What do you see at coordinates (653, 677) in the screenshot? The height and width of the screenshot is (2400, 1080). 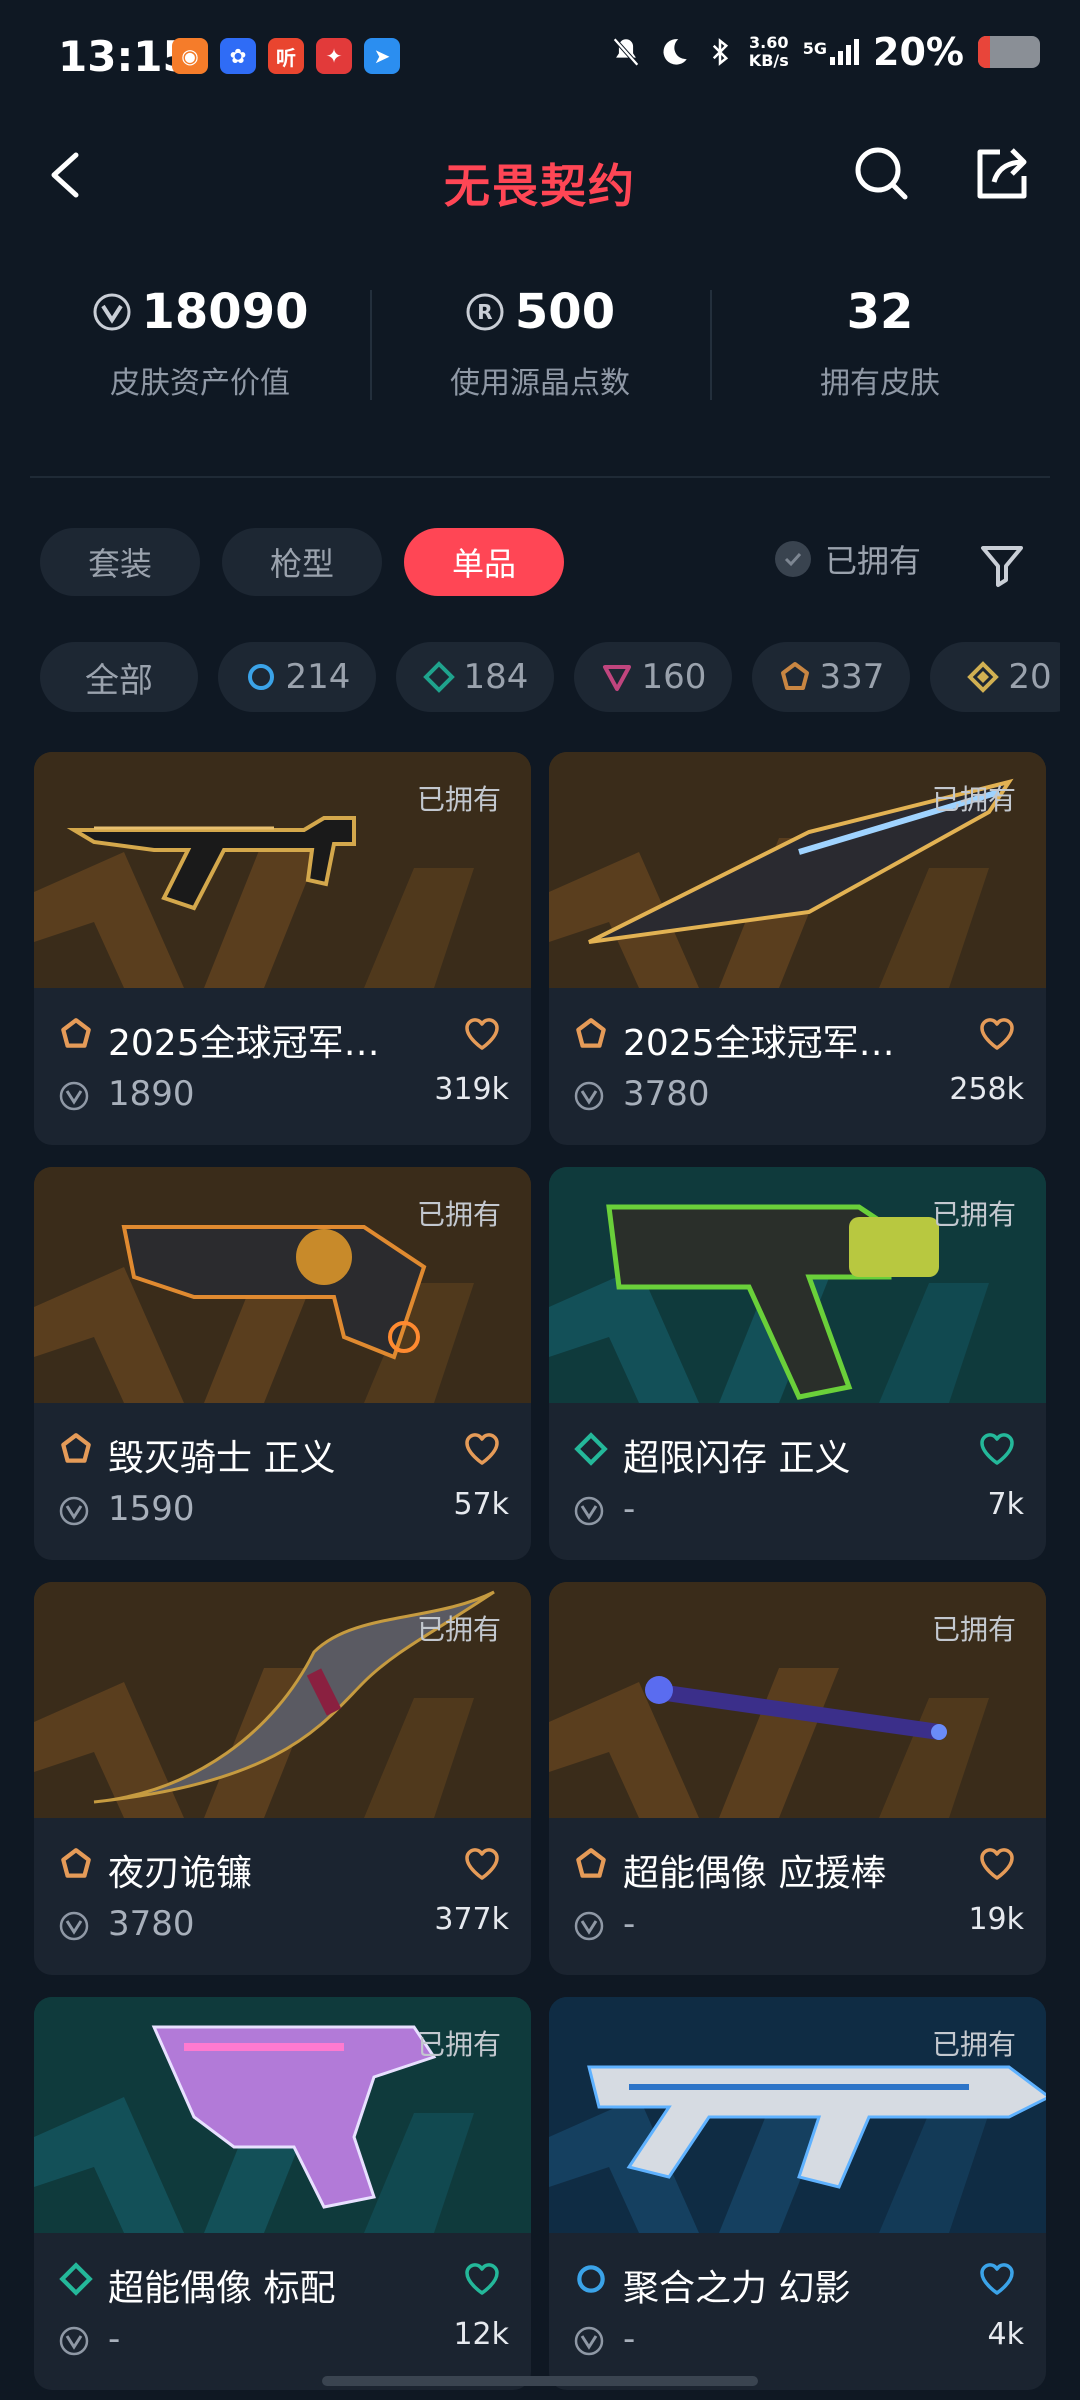 I see `tier-chip-premium: 160` at bounding box center [653, 677].